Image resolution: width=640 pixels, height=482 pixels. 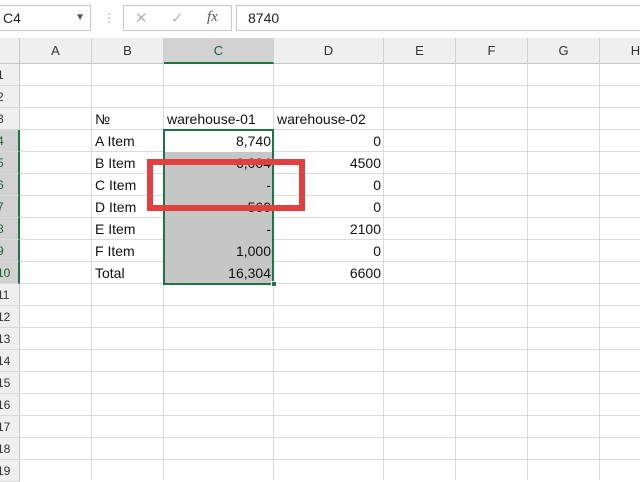 I want to click on row-header-12: 12, so click(x=10, y=317).